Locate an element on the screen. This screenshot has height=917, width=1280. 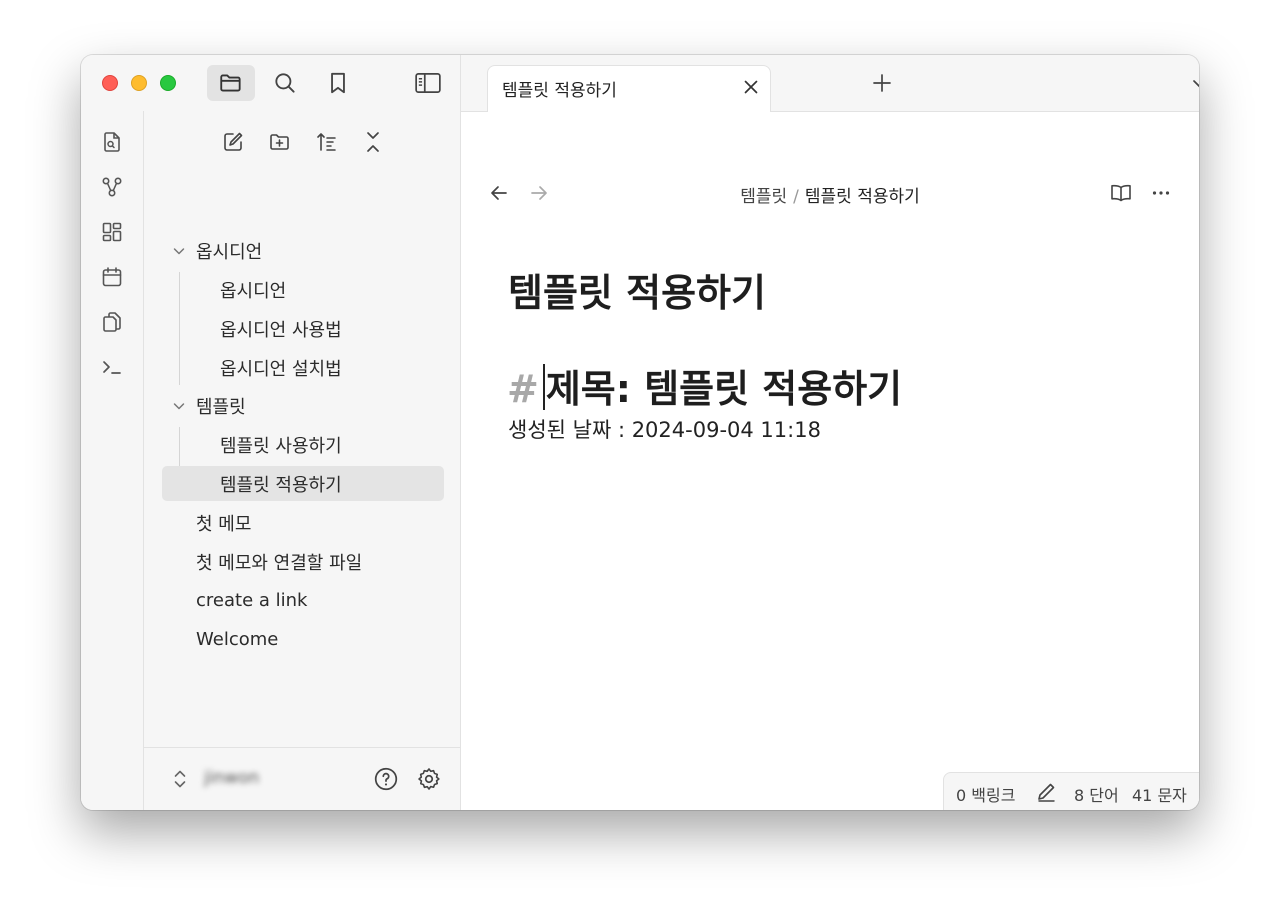
heading-line: # 제목: 템플릿 적용하기 is located at coordinates (704, 385).